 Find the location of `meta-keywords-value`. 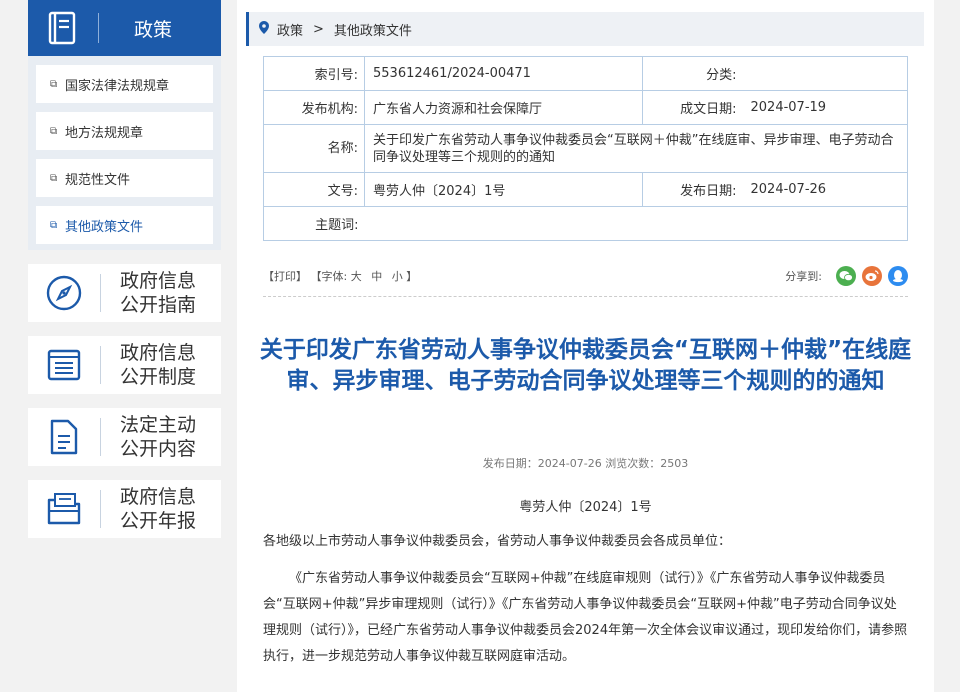

meta-keywords-value is located at coordinates (636, 223).